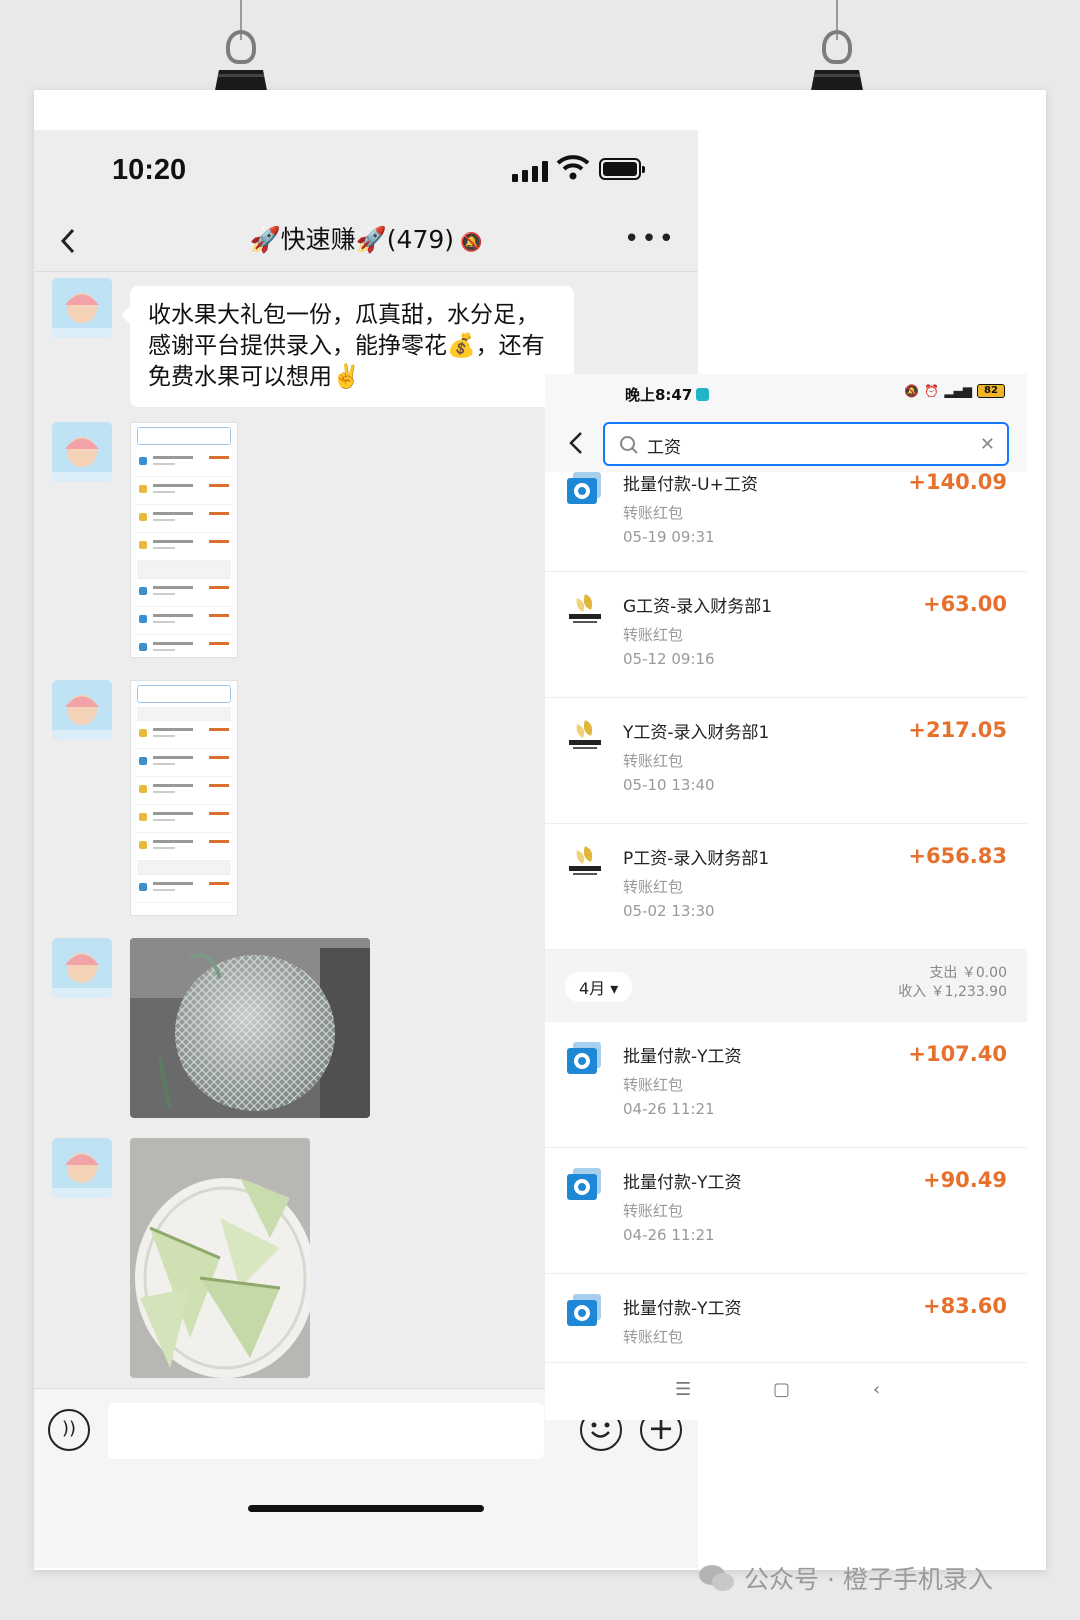 Image resolution: width=1080 pixels, height=1620 pixels. Describe the element at coordinates (599, 987) in the screenshot. I see `month-selector: 4月 ▾` at that location.